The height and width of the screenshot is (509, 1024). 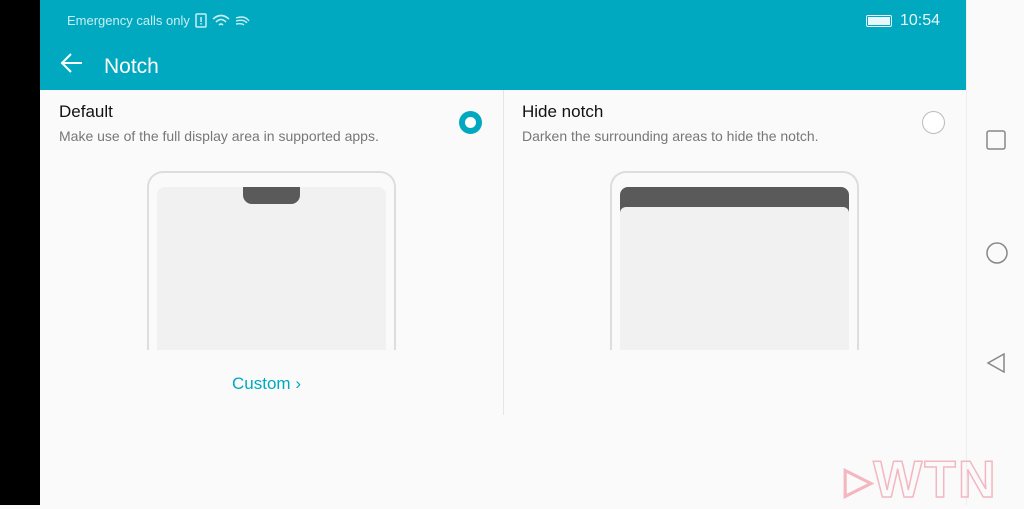 I want to click on custom-link: Custom ›, so click(x=266, y=384).